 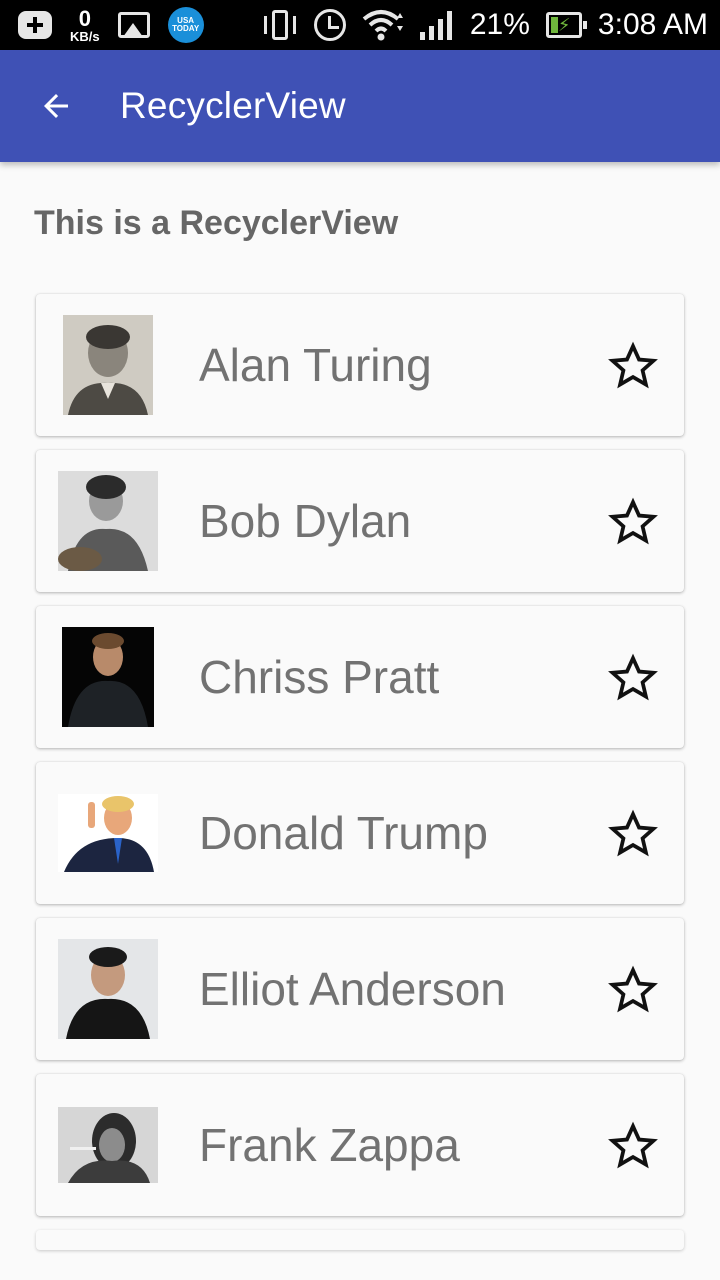 What do you see at coordinates (329, 1145) in the screenshot?
I see `list-item-name: Frank Zappa` at bounding box center [329, 1145].